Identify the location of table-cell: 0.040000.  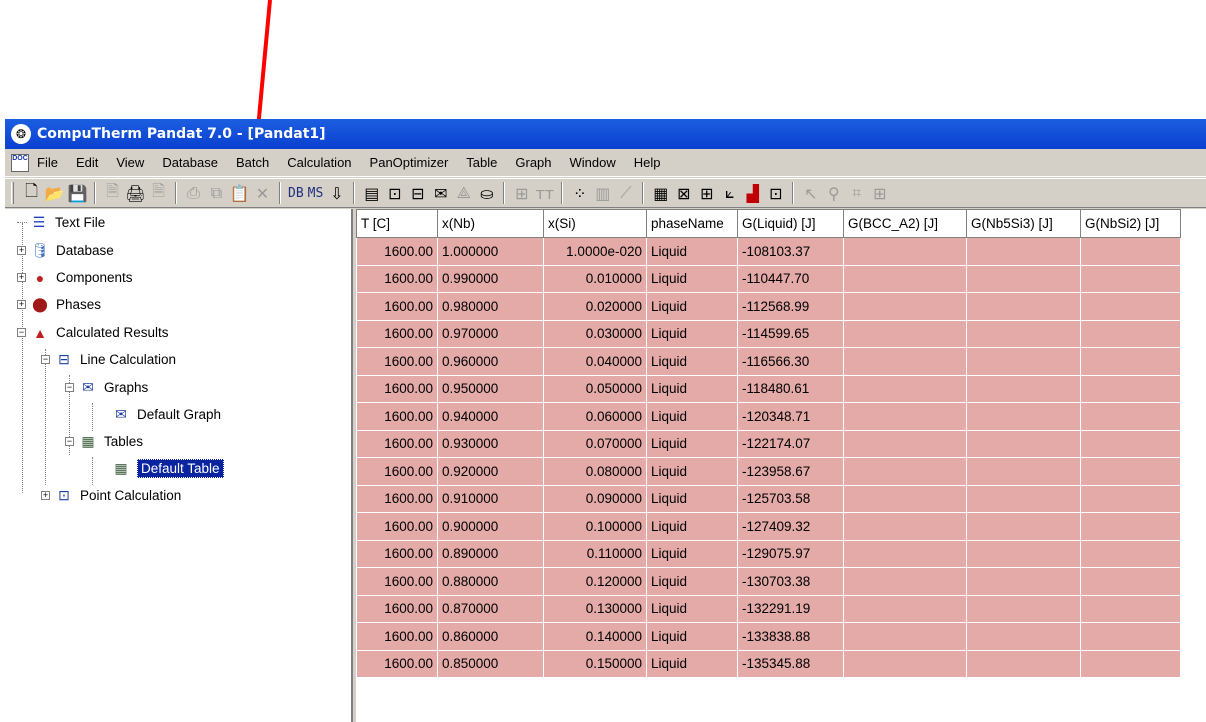
(595, 361).